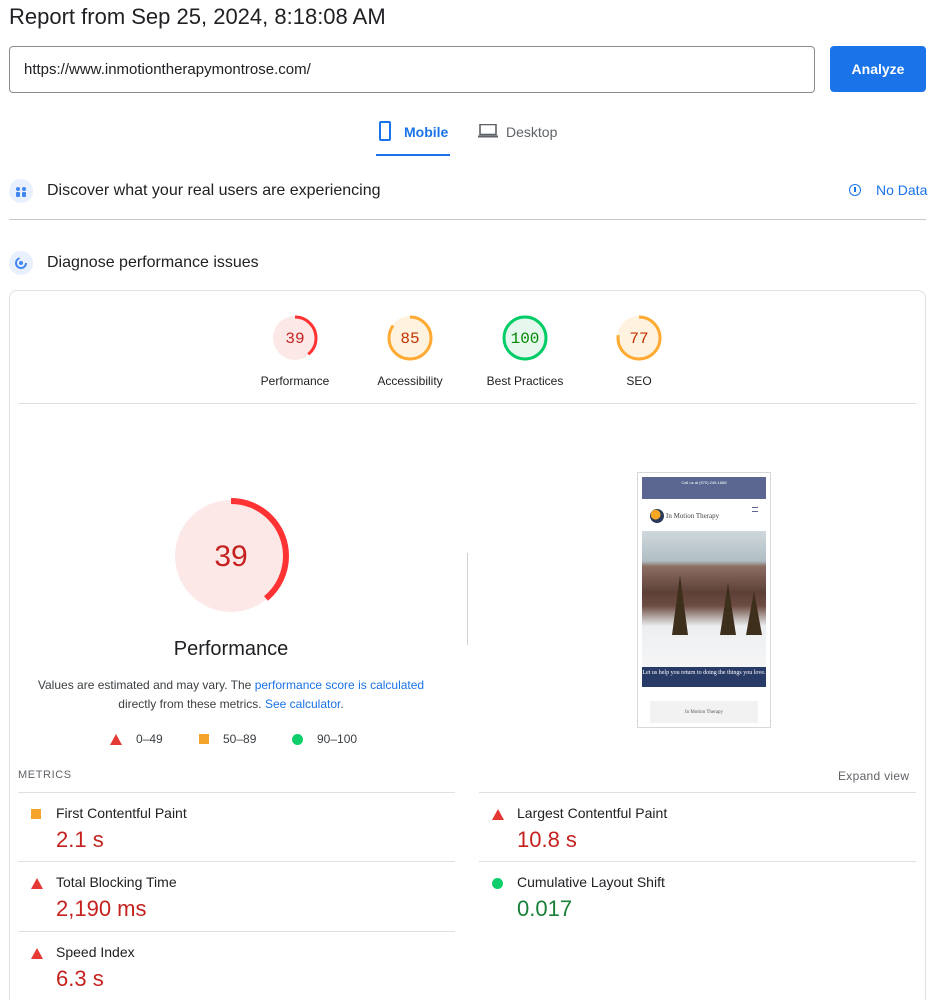 Image resolution: width=934 pixels, height=1000 pixels. What do you see at coordinates (144, 685) in the screenshot?
I see `note-prefix: Values are estimated and may vary. The` at bounding box center [144, 685].